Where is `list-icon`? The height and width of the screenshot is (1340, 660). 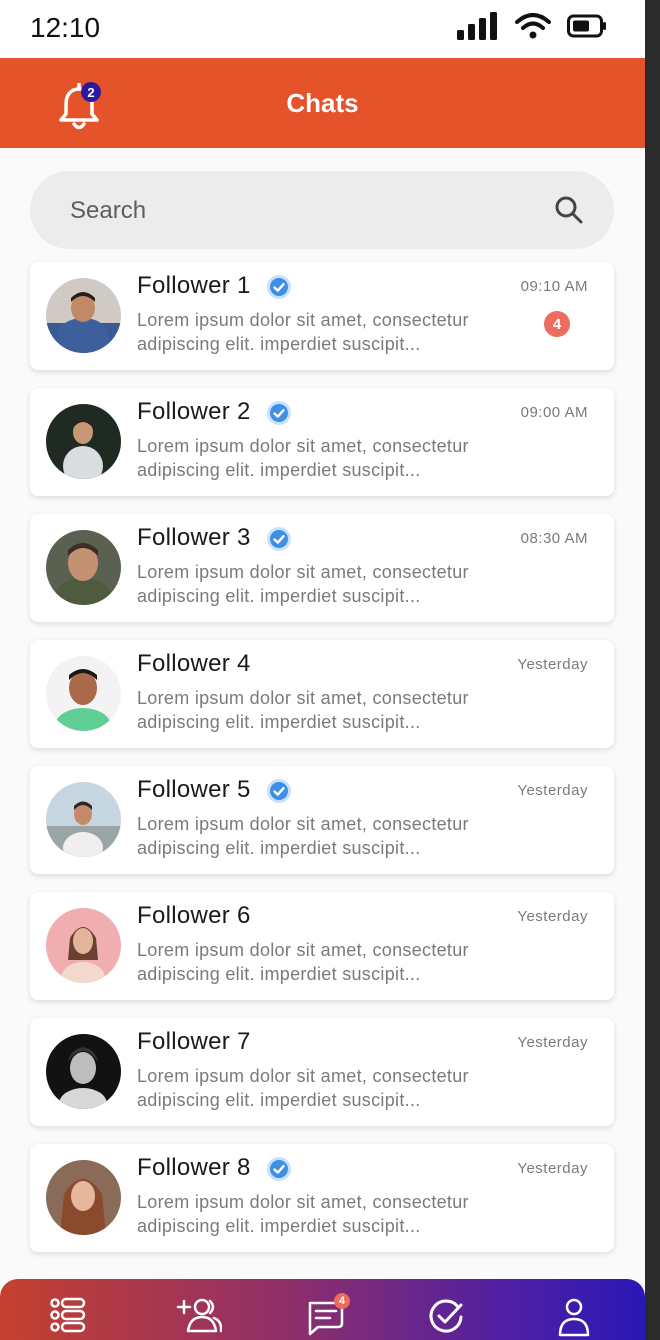
list-icon is located at coordinates (67, 1317).